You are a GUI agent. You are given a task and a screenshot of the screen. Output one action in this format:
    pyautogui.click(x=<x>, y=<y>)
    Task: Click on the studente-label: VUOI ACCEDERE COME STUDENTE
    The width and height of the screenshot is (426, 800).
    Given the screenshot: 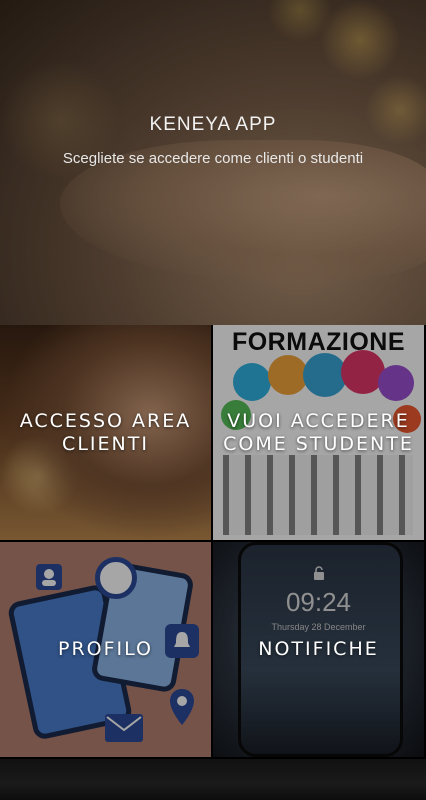 What is the action you would take?
    pyautogui.click(x=318, y=432)
    